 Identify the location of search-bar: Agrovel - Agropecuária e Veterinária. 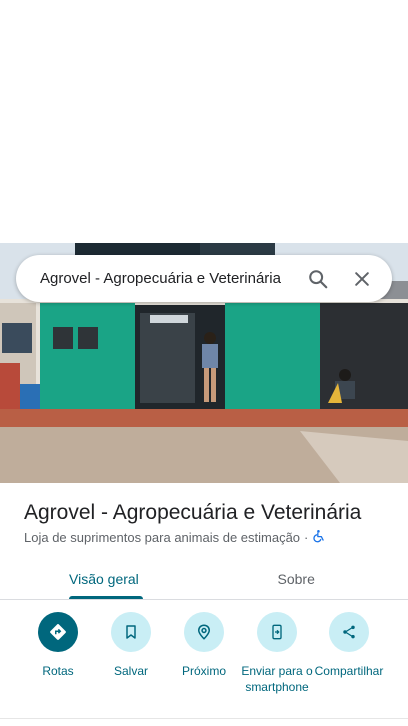
(204, 278).